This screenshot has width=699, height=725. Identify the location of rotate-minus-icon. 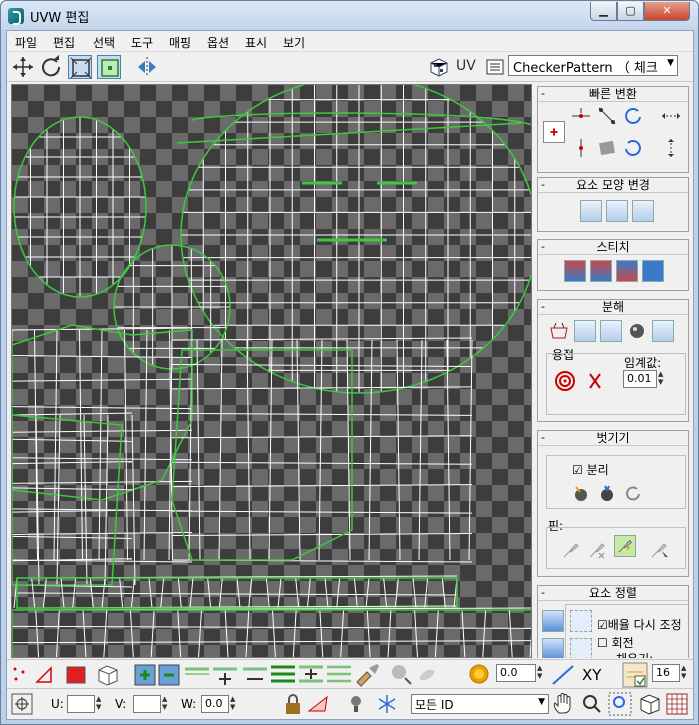
(633, 148).